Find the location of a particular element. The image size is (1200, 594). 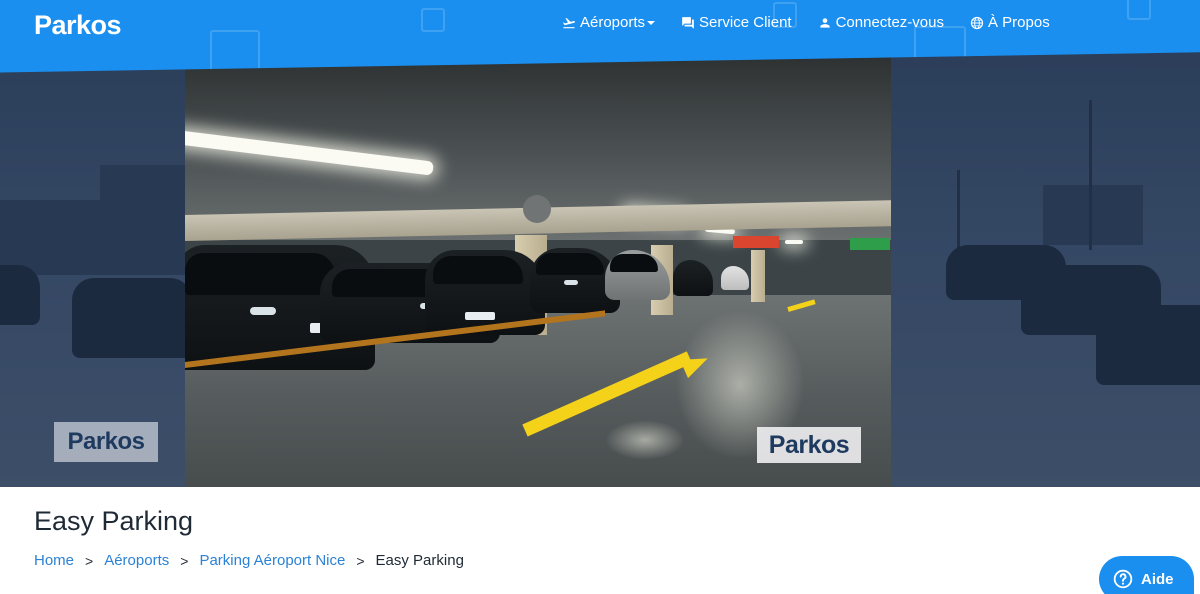

nav-item-airports: Aéroports is located at coordinates (609, 22).